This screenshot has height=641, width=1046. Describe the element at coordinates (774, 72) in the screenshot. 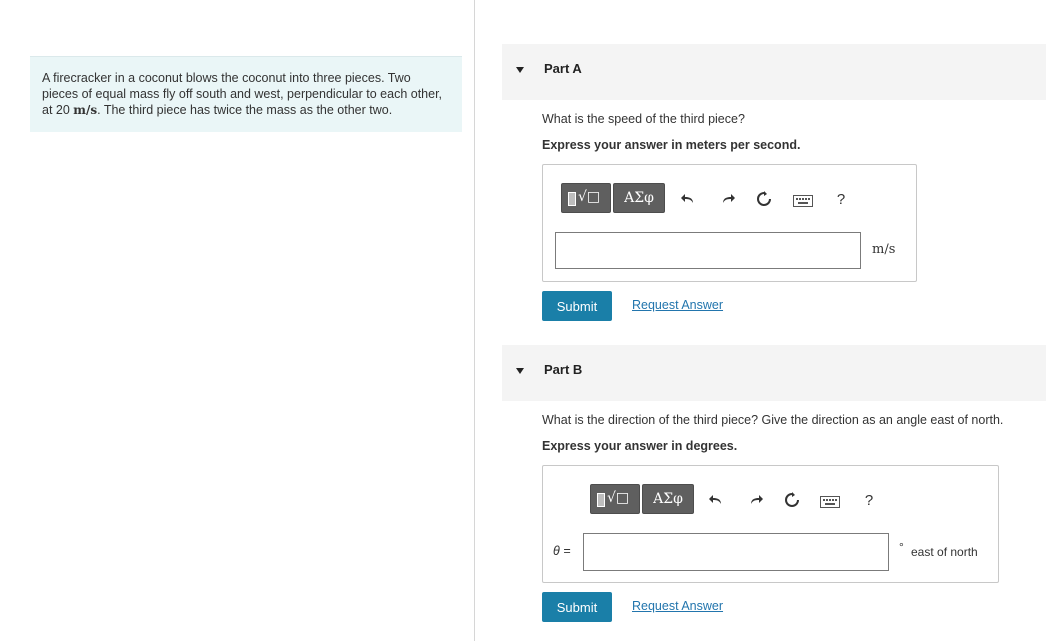

I see `part-a-header: Part A` at that location.